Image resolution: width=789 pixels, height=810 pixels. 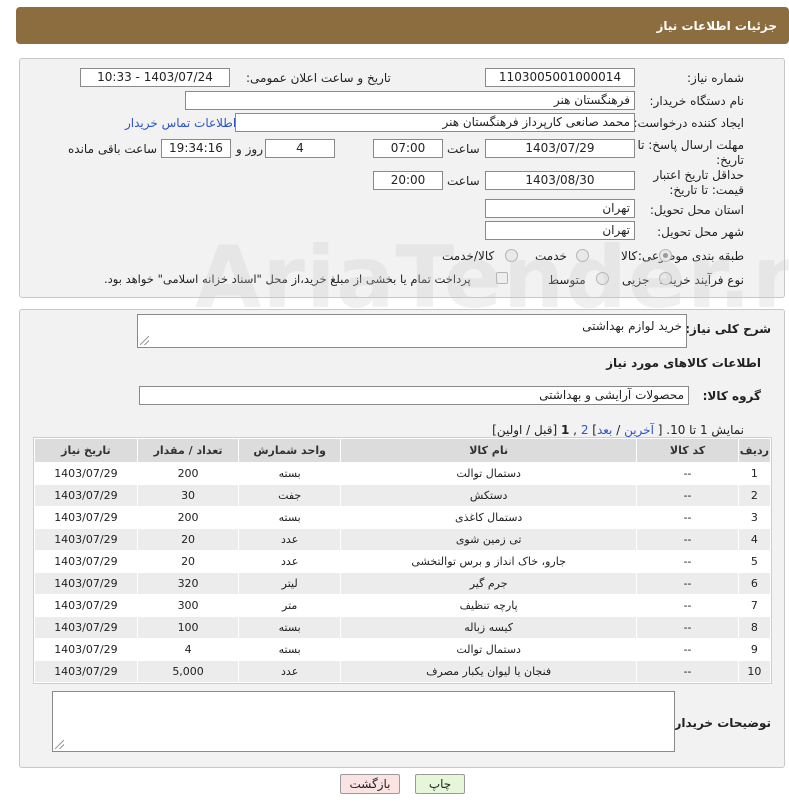 I want to click on process-radio-minor, so click(x=665, y=278).